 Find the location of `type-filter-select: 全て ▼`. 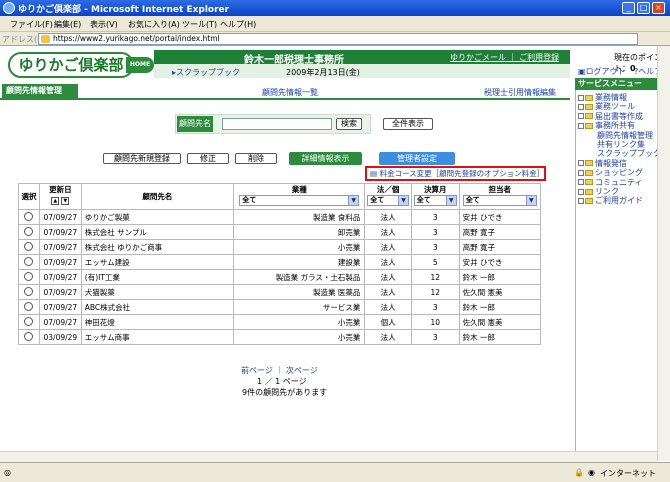

type-filter-select: 全て ▼ is located at coordinates (388, 200).